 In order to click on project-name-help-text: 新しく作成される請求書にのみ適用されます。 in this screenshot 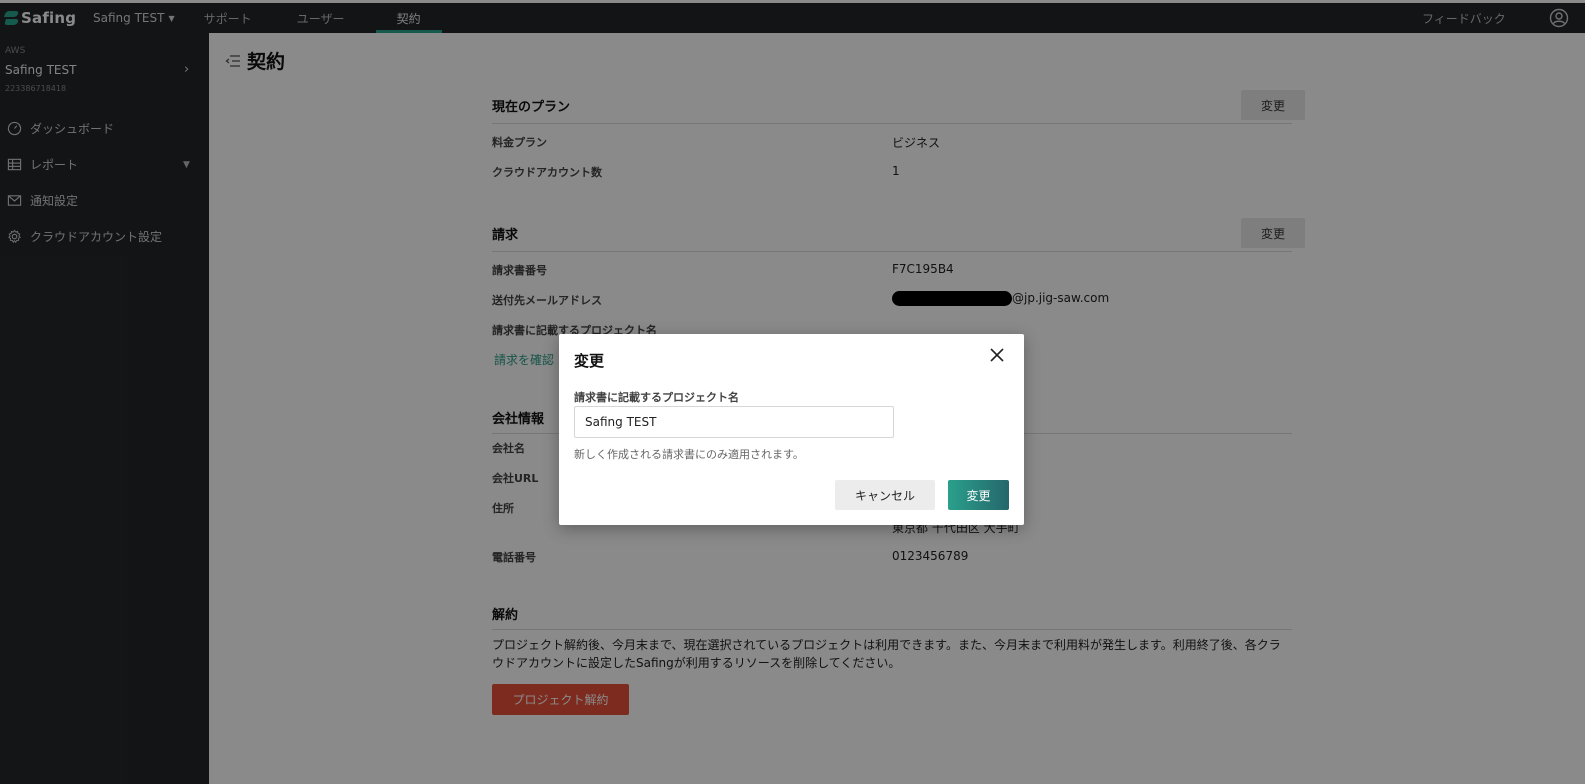, I will do `click(689, 454)`.